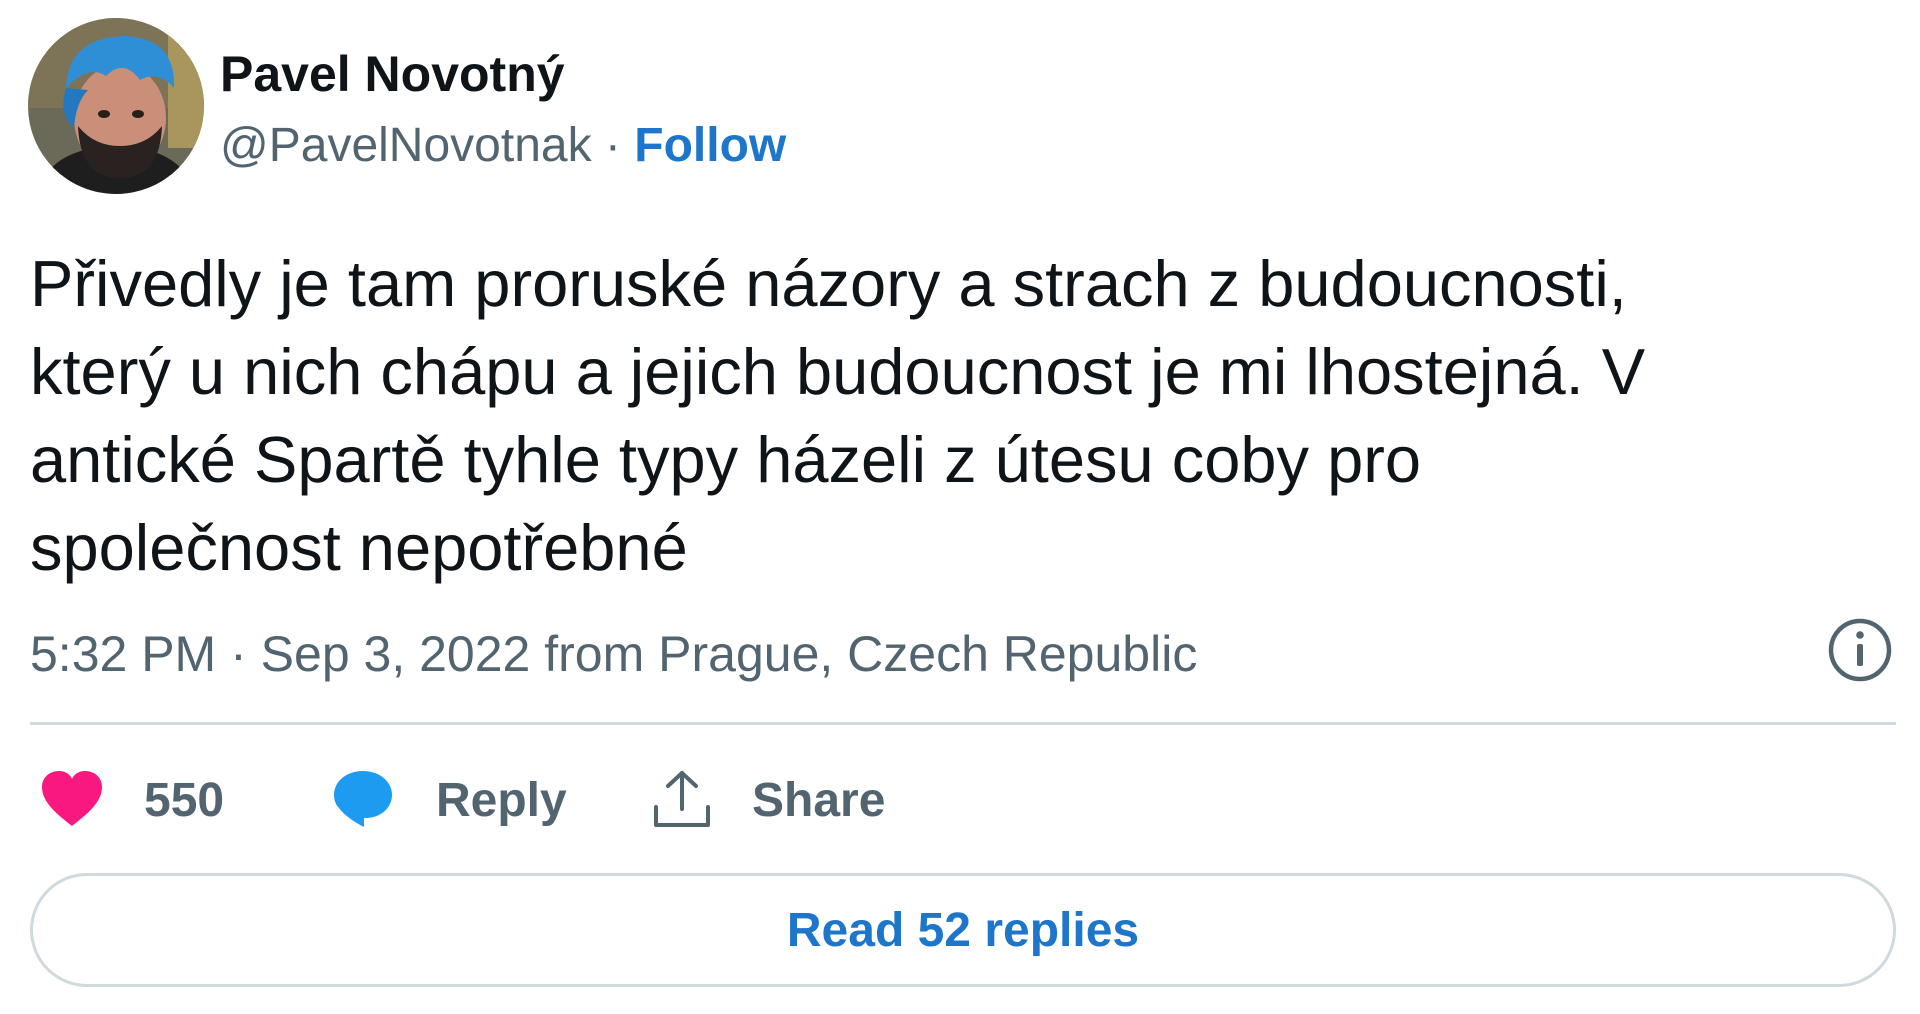 The height and width of the screenshot is (1014, 1920). What do you see at coordinates (406, 145) in the screenshot?
I see `author-handle: @PavelNovotnak` at bounding box center [406, 145].